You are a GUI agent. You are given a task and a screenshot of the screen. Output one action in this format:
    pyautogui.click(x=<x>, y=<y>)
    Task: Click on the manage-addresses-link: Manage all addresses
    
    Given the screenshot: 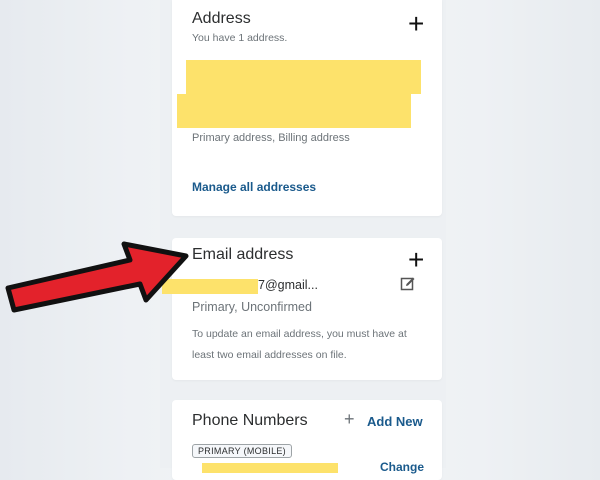 What is the action you would take?
    pyautogui.click(x=254, y=187)
    